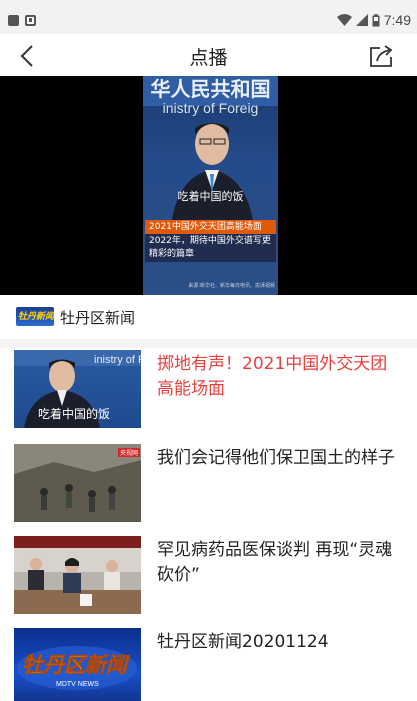  I want to click on thumbnail-banner-text: inistry of Foreig, so click(117, 360).